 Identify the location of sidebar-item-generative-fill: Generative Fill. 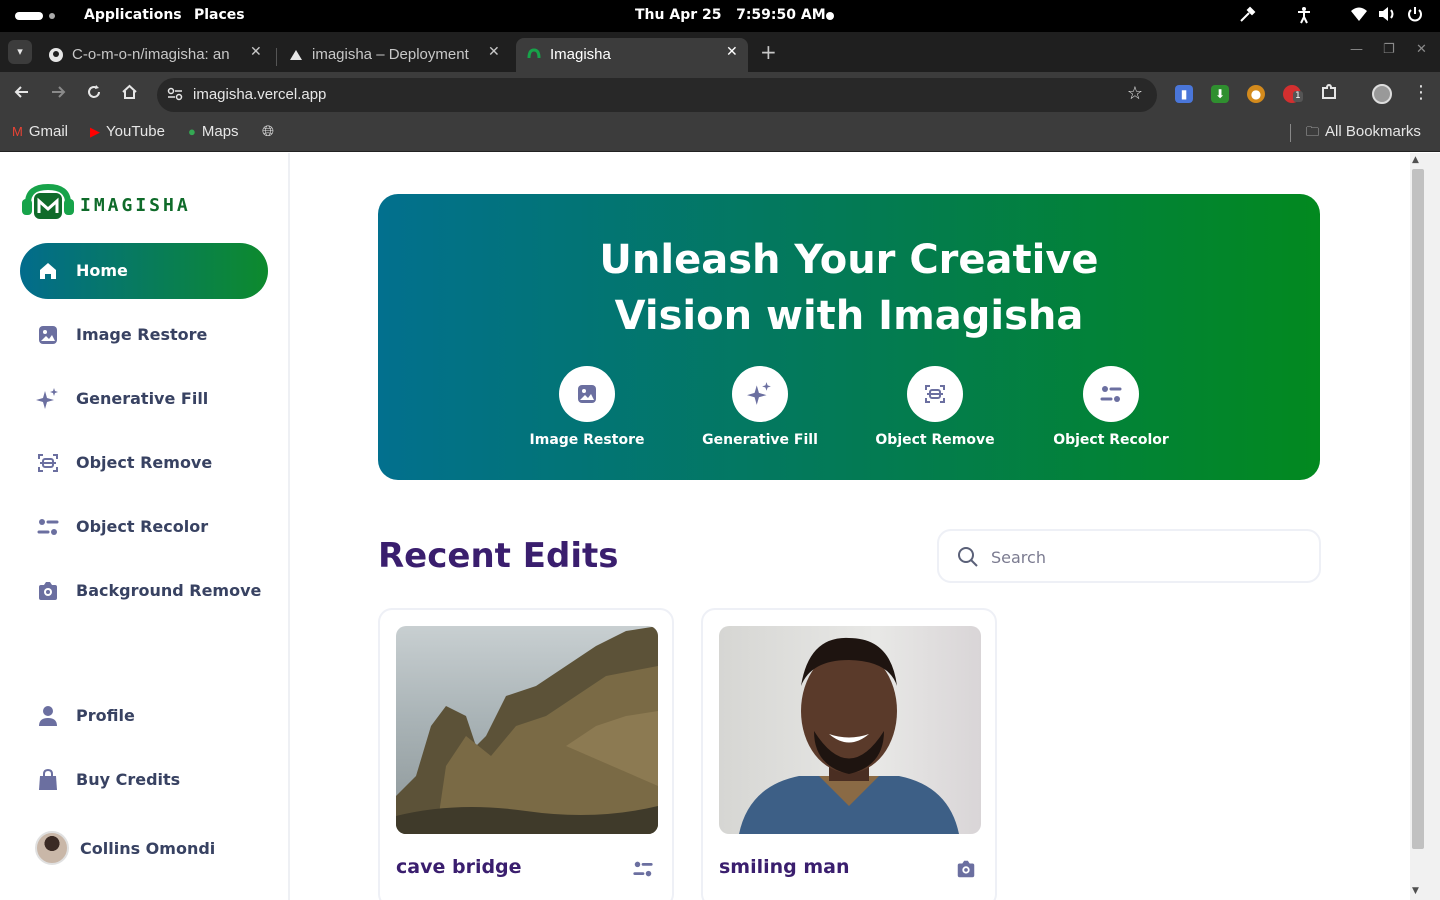
(144, 399).